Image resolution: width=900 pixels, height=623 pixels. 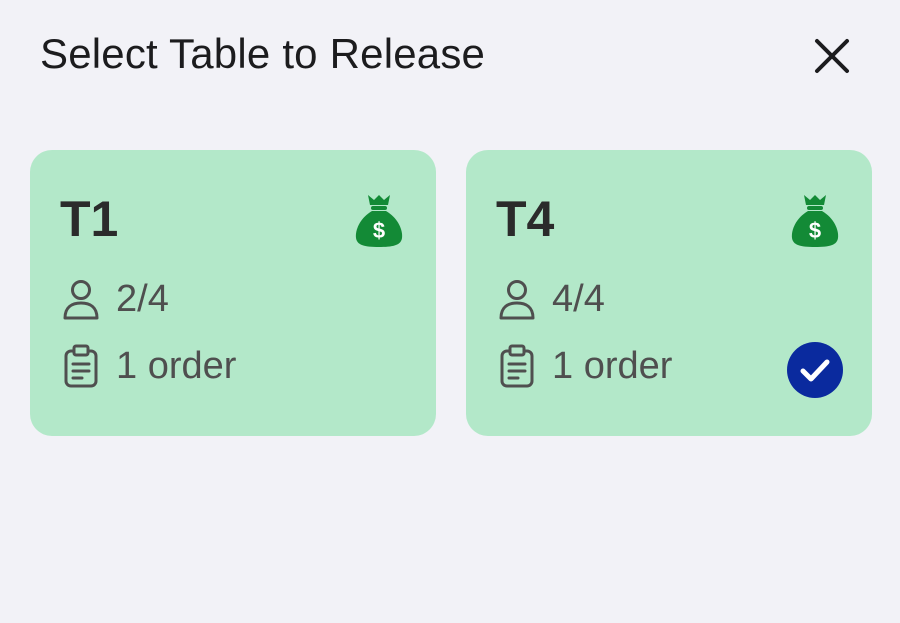 What do you see at coordinates (815, 370) in the screenshot?
I see `selected-check-icon` at bounding box center [815, 370].